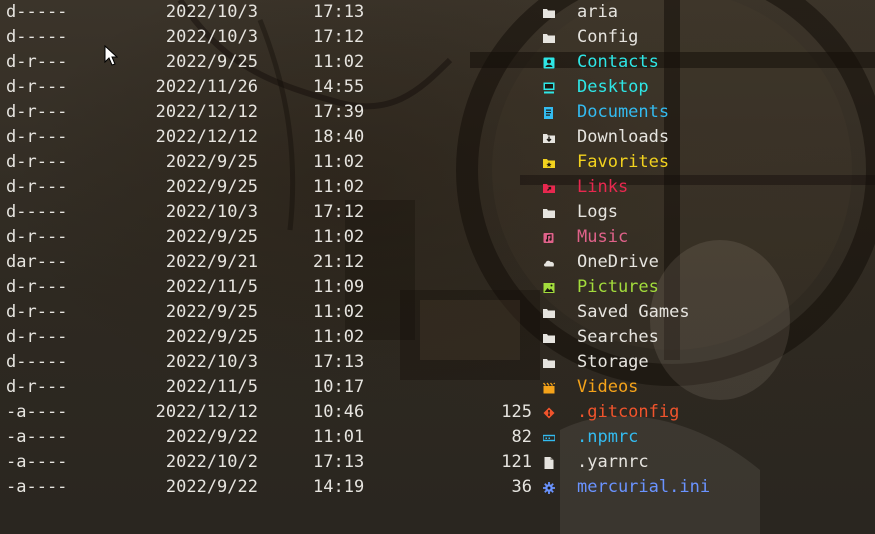  What do you see at coordinates (37, 262) in the screenshot?
I see `mode-cell: dar---` at bounding box center [37, 262].